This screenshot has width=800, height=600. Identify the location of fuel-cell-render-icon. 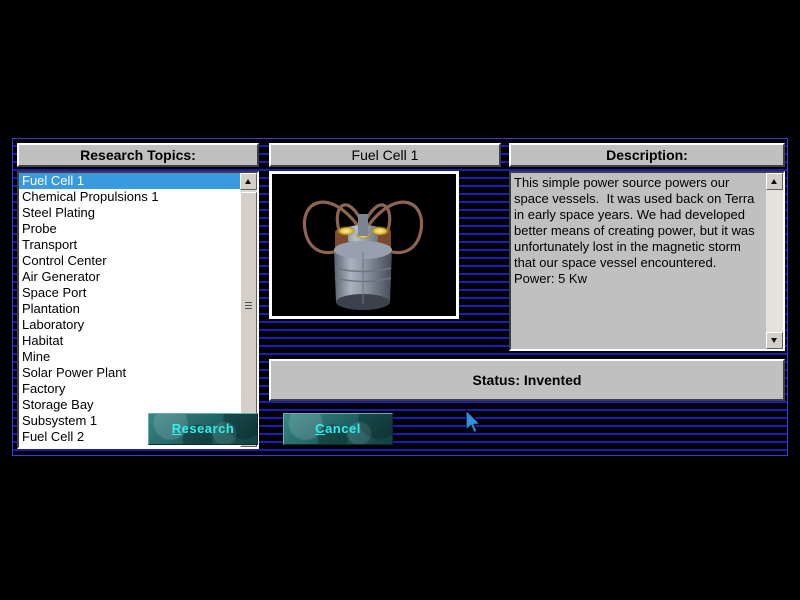
(364, 245).